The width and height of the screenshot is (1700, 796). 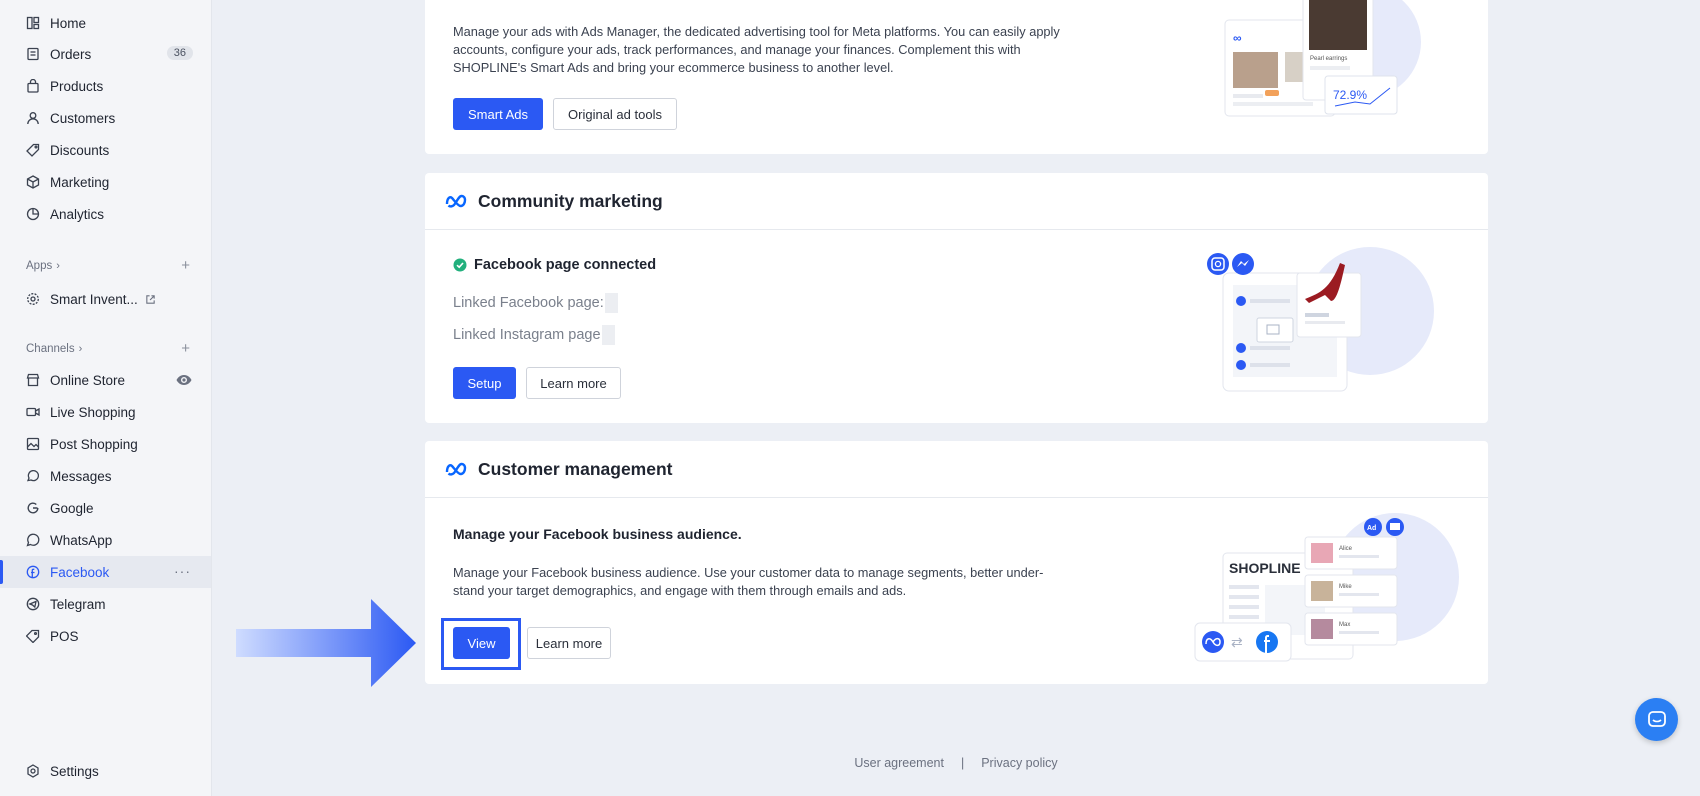 I want to click on add-channel-icon: +, so click(x=185, y=348).